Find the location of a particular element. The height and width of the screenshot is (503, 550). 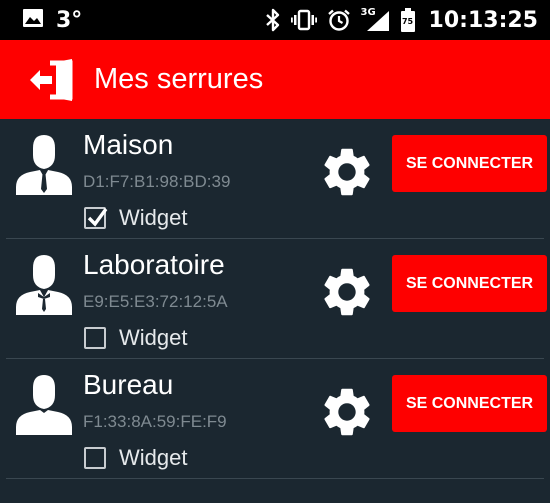

image-icon is located at coordinates (33, 20).